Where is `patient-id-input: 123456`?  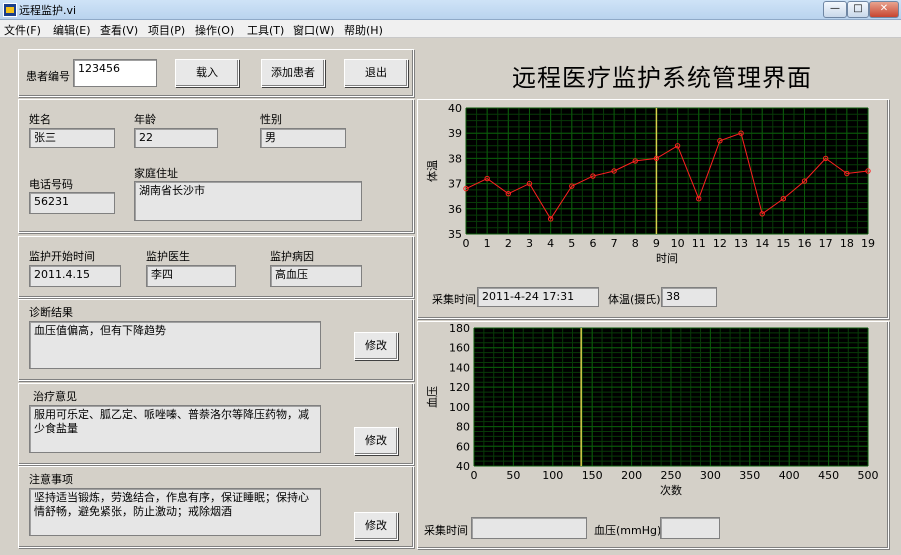
patient-id-input: 123456 is located at coordinates (115, 73).